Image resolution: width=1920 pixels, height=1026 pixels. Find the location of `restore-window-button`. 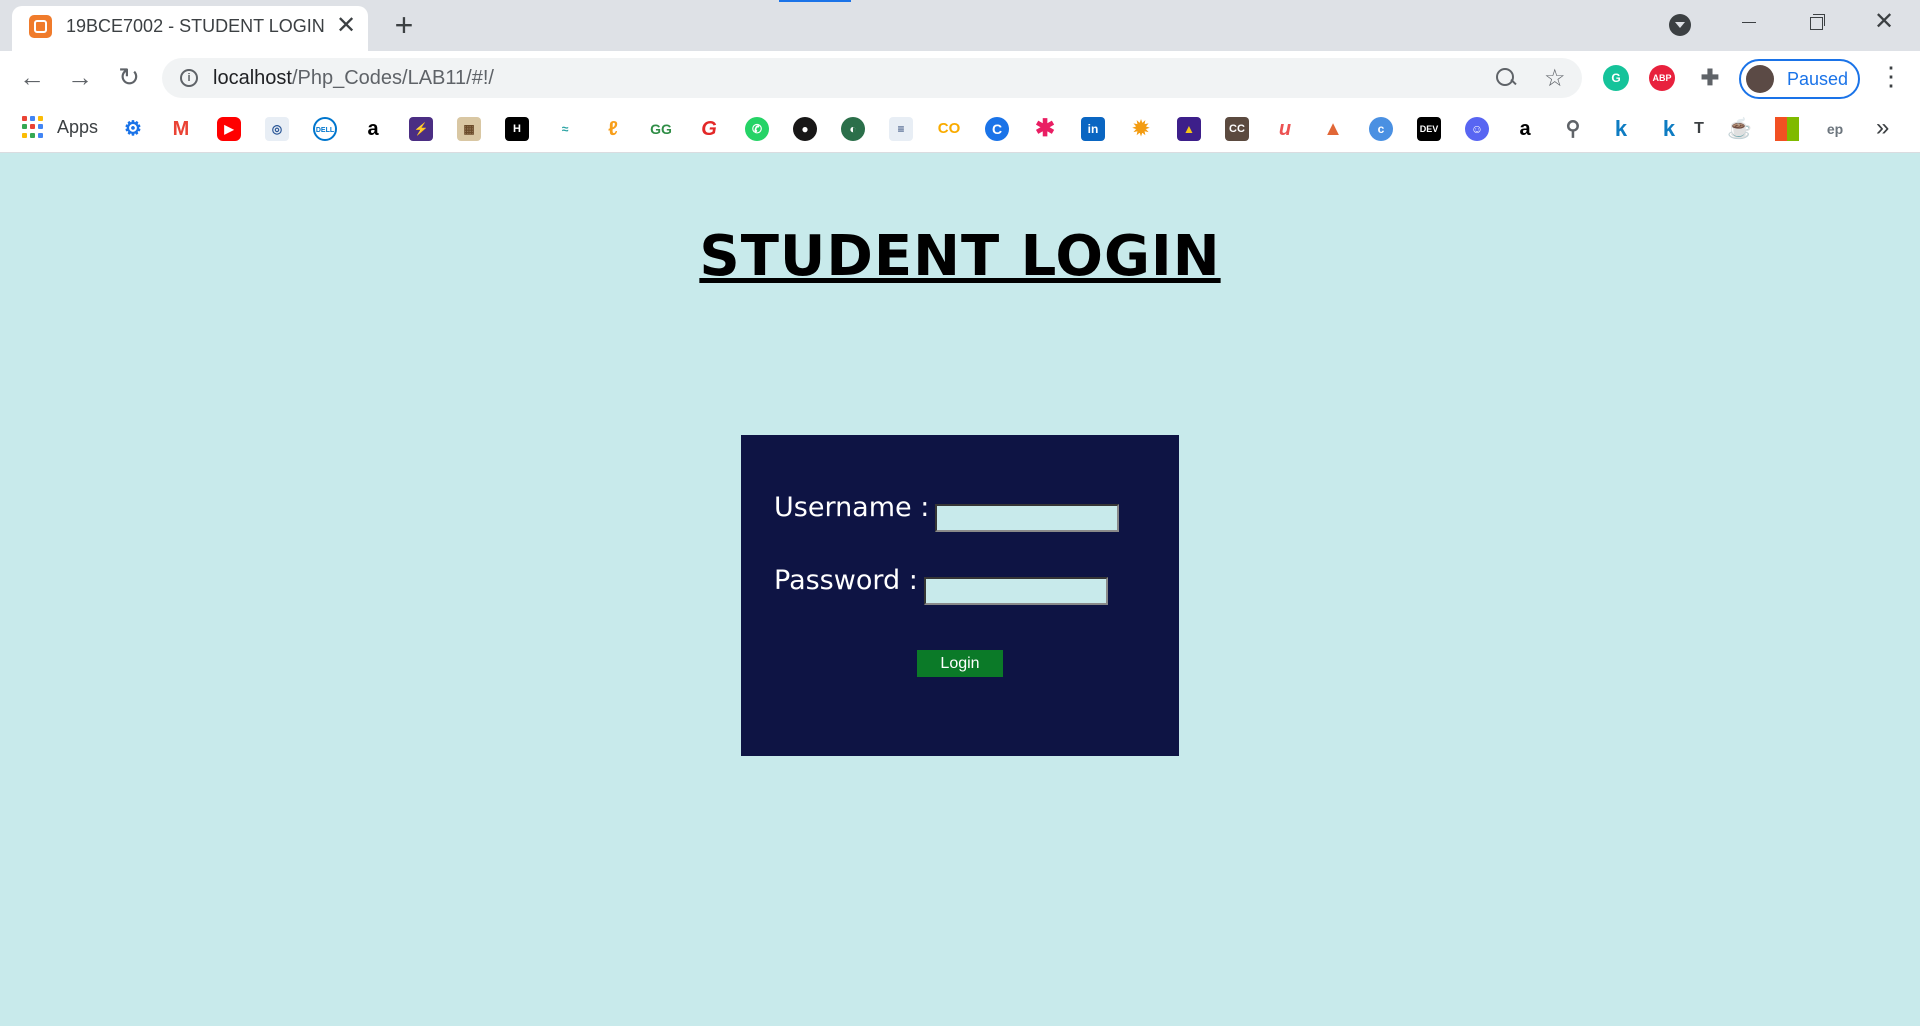

restore-window-button is located at coordinates (1816, 22).